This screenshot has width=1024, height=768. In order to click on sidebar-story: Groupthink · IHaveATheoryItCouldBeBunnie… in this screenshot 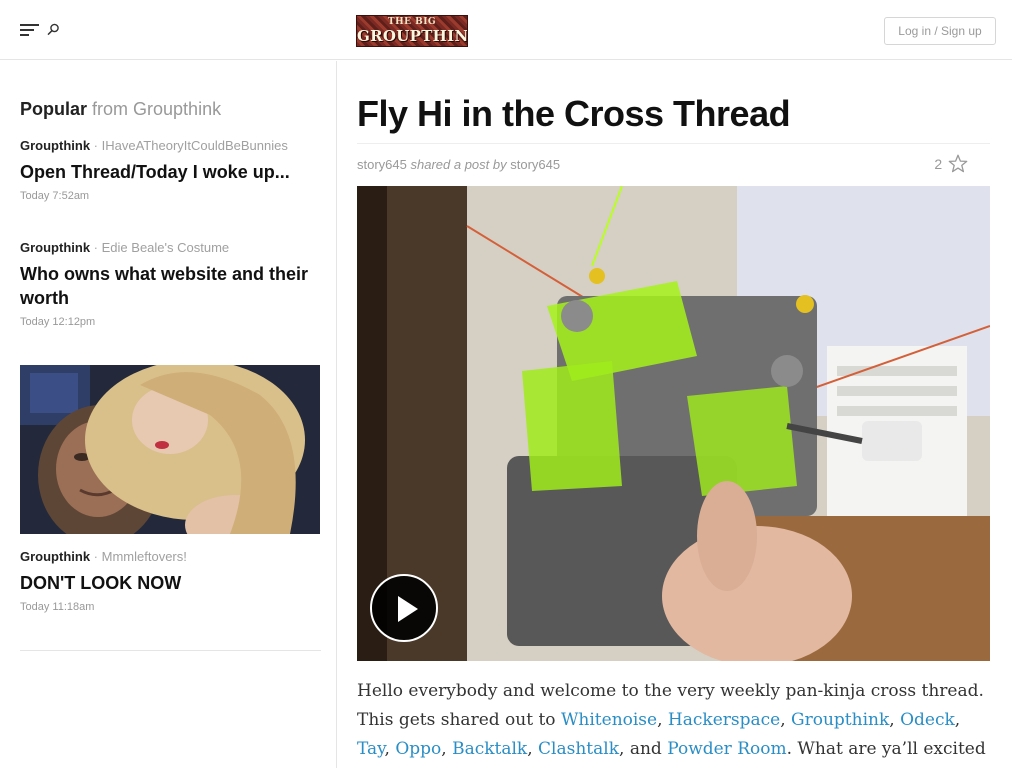, I will do `click(170, 170)`.